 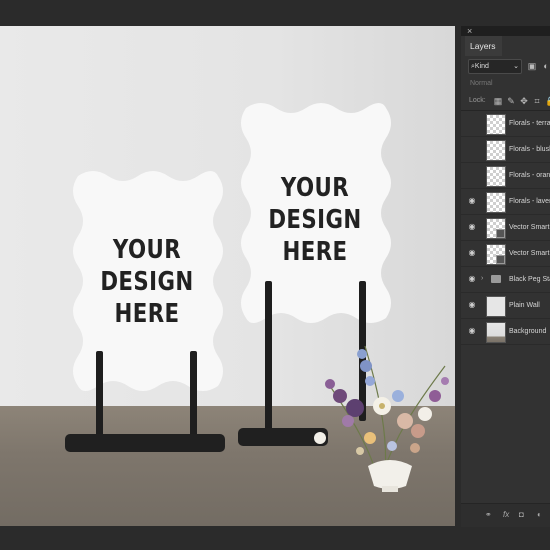 I want to click on link-icon: ⚭, so click(x=488, y=515).